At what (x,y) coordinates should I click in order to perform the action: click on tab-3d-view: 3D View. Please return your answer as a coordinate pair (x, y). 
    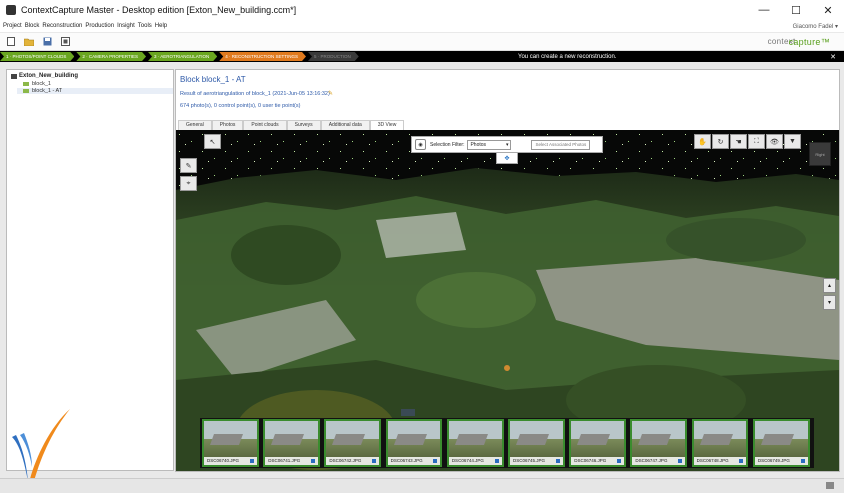
    Looking at the image, I should click on (387, 125).